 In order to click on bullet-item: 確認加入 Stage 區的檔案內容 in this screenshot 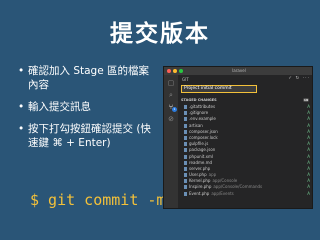, I will do `click(85, 78)`.